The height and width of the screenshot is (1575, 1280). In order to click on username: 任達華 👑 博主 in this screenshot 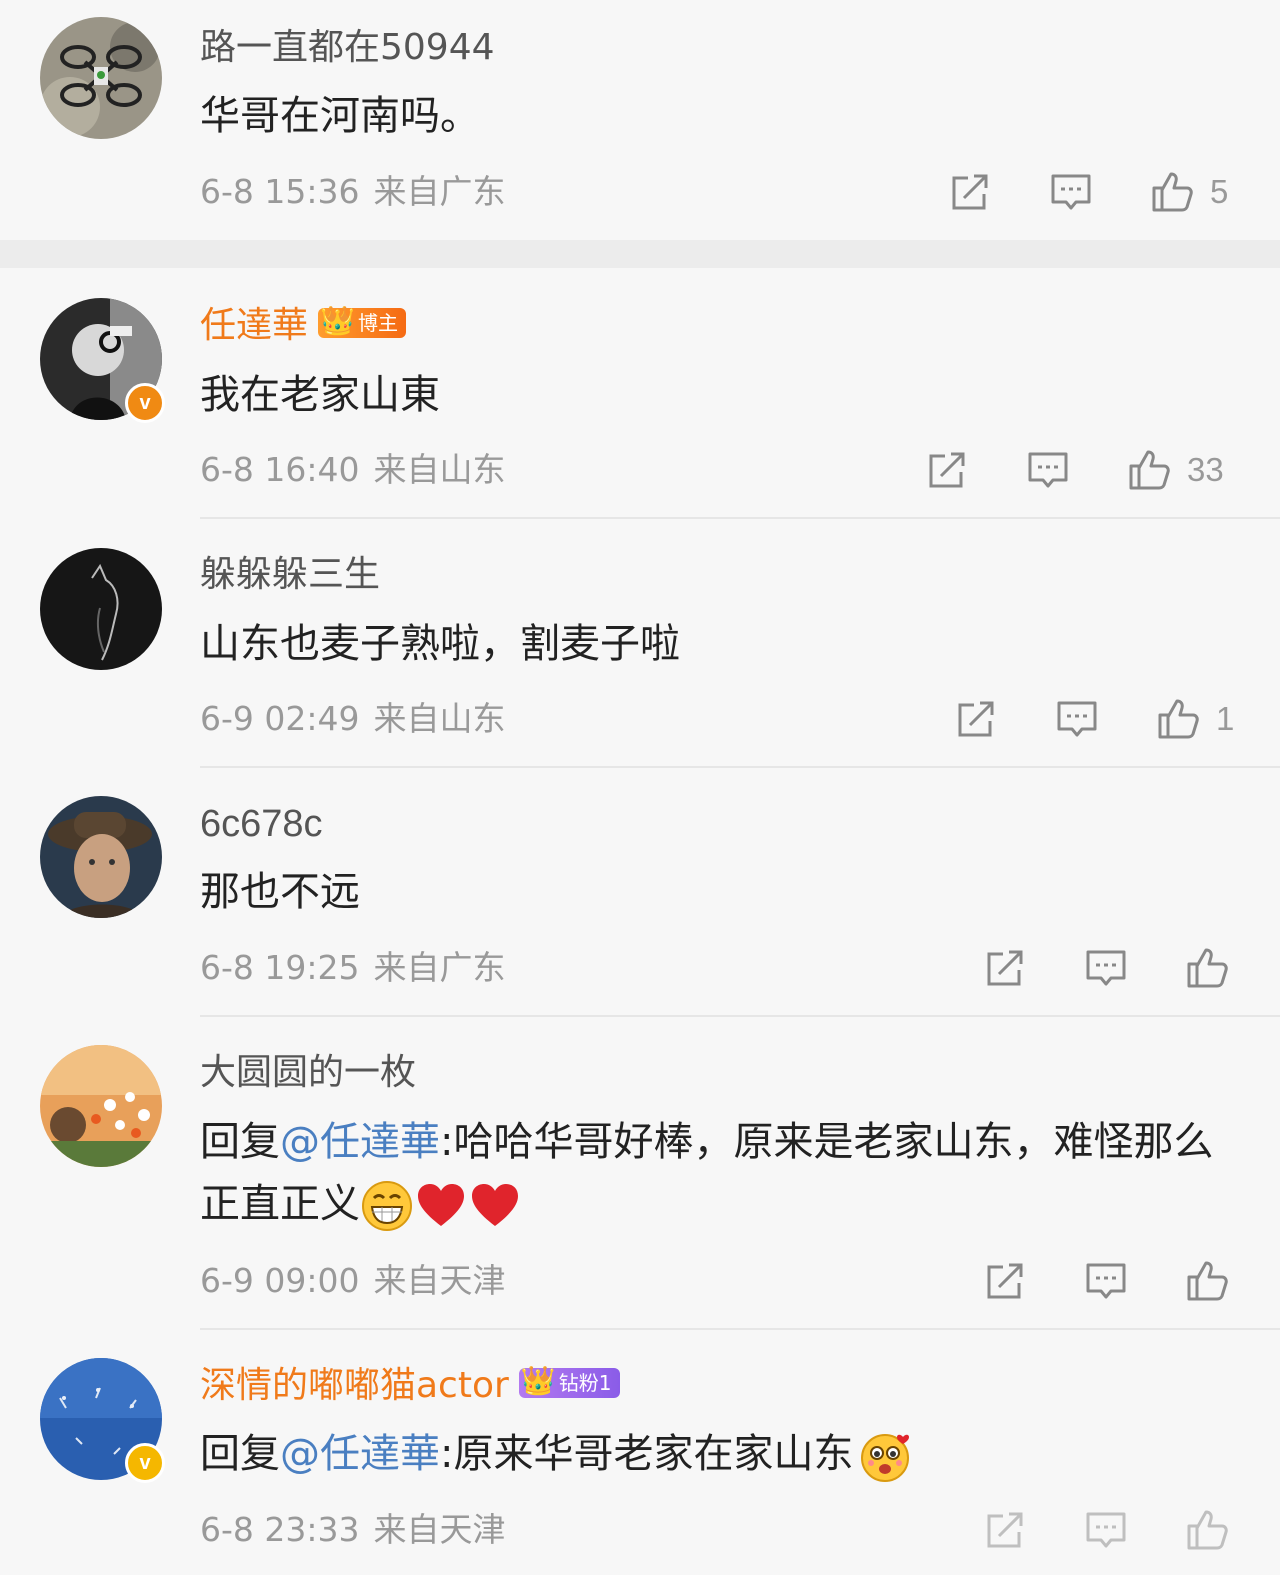, I will do `click(303, 326)`.